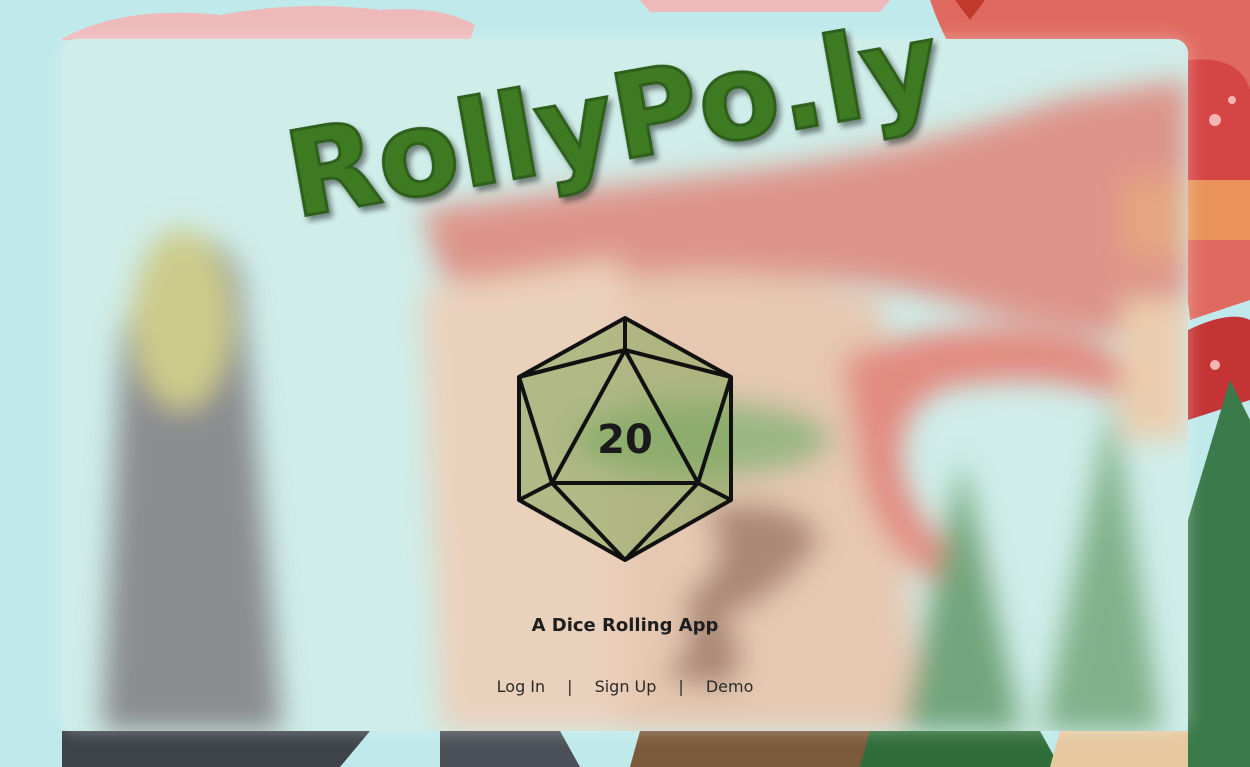  What do you see at coordinates (730, 686) in the screenshot?
I see `demo-link: Demo` at bounding box center [730, 686].